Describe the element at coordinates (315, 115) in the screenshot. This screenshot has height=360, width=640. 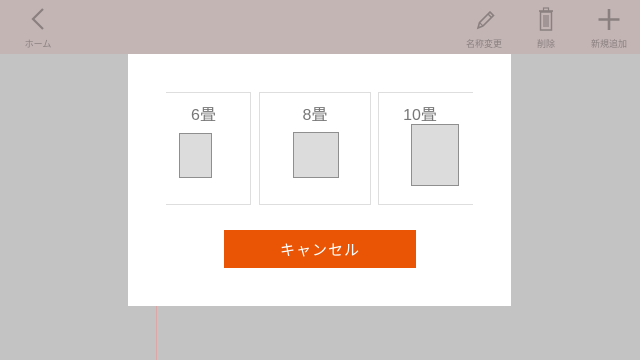
I see `room-size-label: 8畳` at that location.